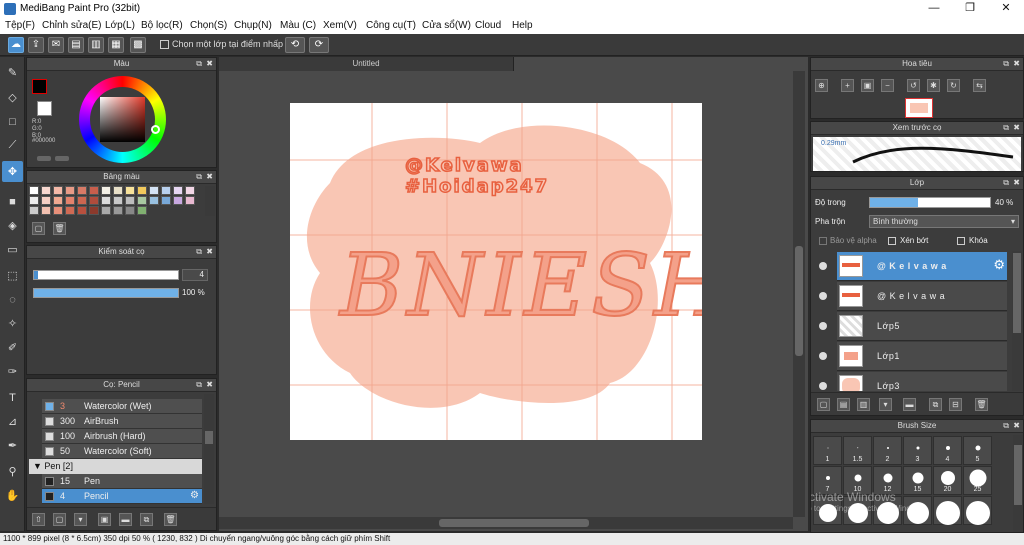 This screenshot has width=1024, height=545. I want to click on brush-size-cell: 1.5, so click(857, 450).